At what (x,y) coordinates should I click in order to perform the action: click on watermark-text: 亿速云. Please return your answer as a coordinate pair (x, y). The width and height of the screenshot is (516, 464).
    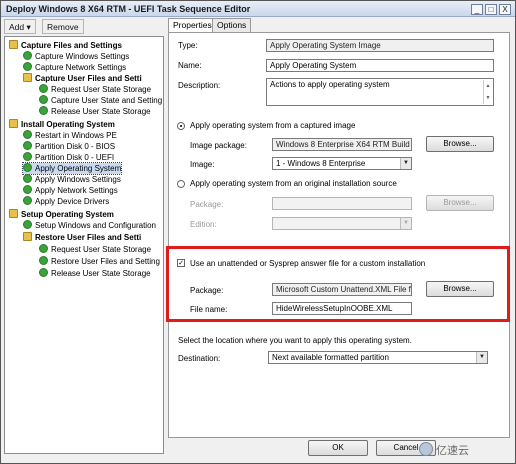
    Looking at the image, I should click on (452, 451).